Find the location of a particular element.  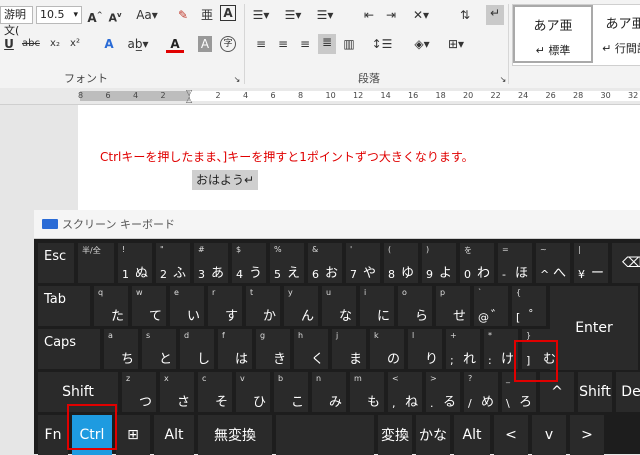

key-char: ! 1 ぬ is located at coordinates (135, 263).